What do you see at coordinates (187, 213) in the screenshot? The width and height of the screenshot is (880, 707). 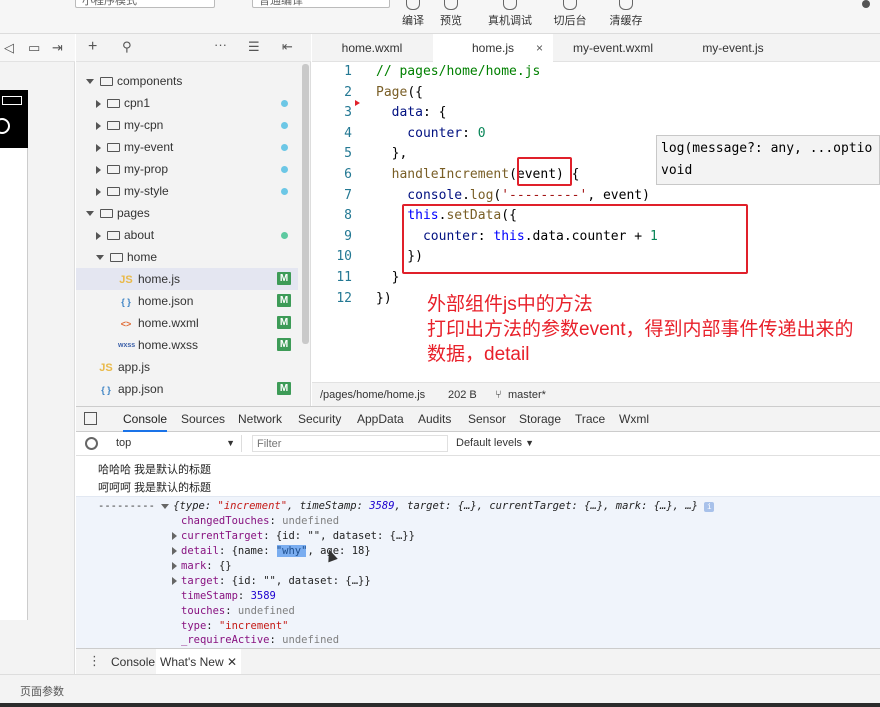 I see `tree-folder-pages: pages` at bounding box center [187, 213].